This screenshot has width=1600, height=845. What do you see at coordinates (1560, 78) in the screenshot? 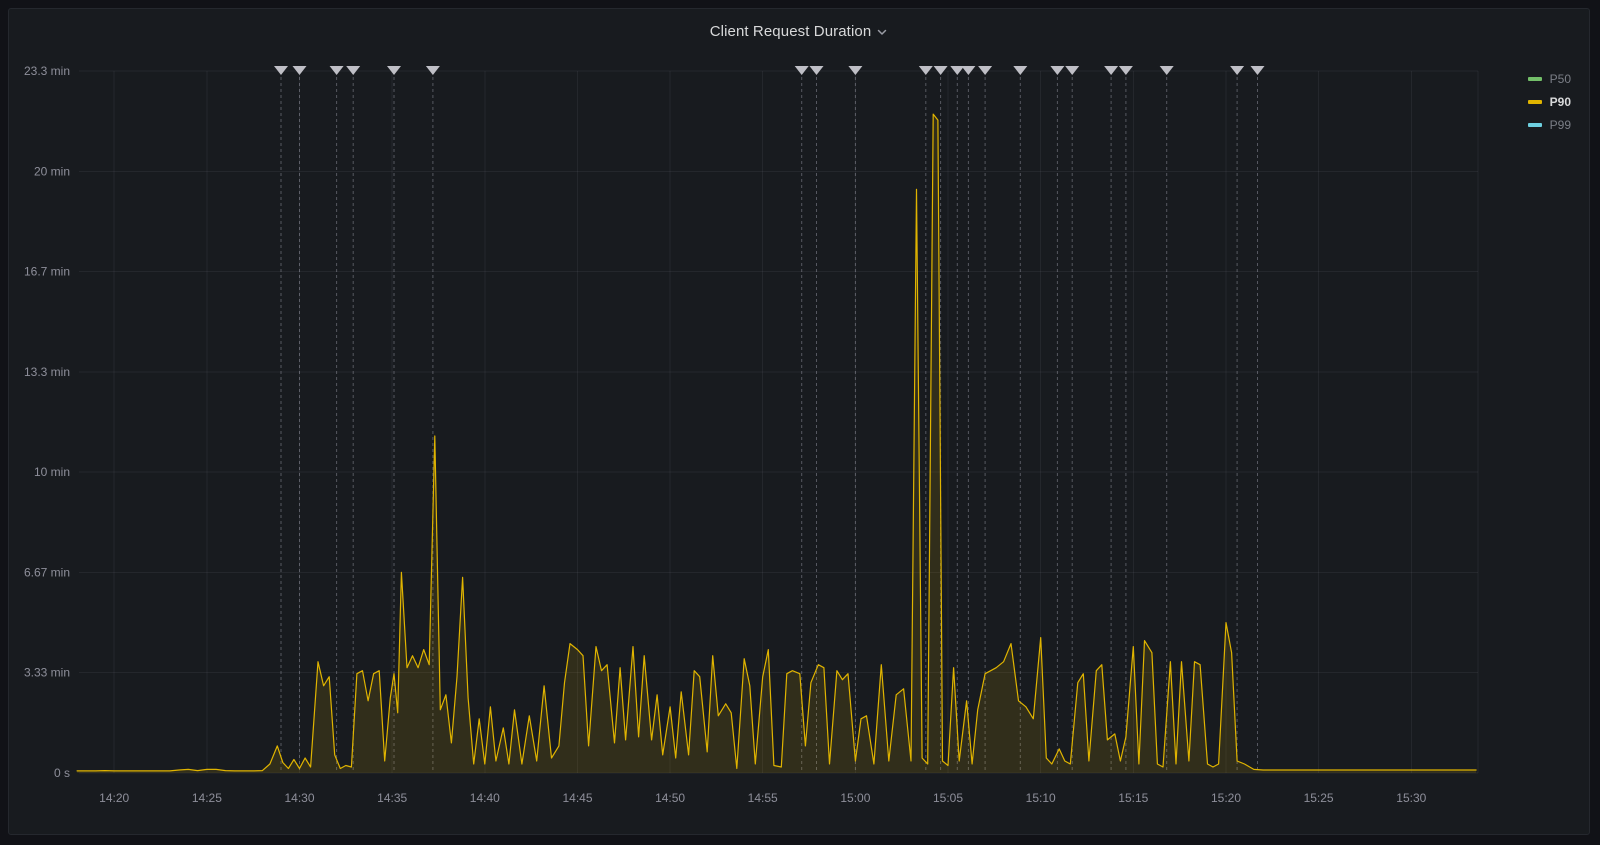
I see `legend-label-p50: P50` at bounding box center [1560, 78].